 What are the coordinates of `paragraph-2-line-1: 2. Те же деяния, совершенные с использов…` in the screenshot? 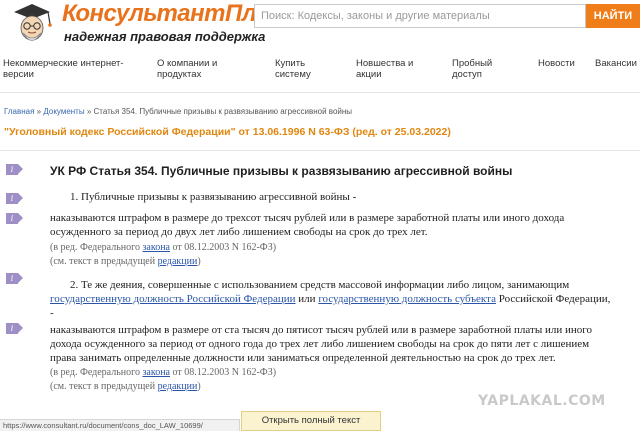 It's located at (320, 285).